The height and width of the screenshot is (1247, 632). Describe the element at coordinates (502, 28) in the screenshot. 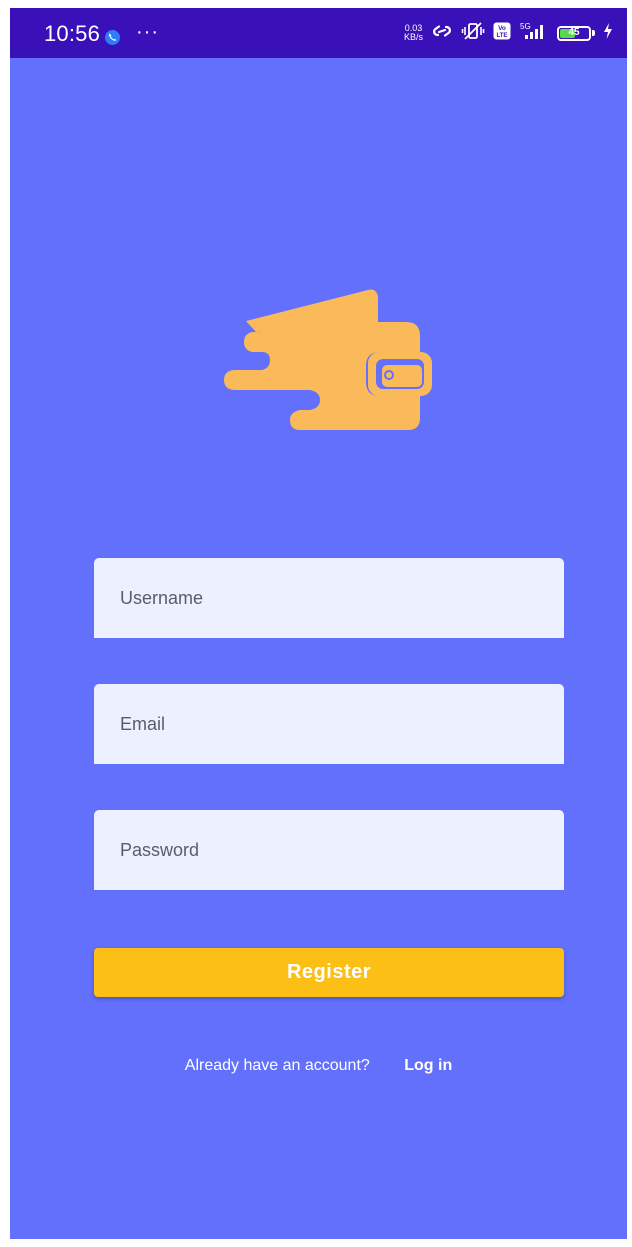

I see `svg-text: Vo` at that location.